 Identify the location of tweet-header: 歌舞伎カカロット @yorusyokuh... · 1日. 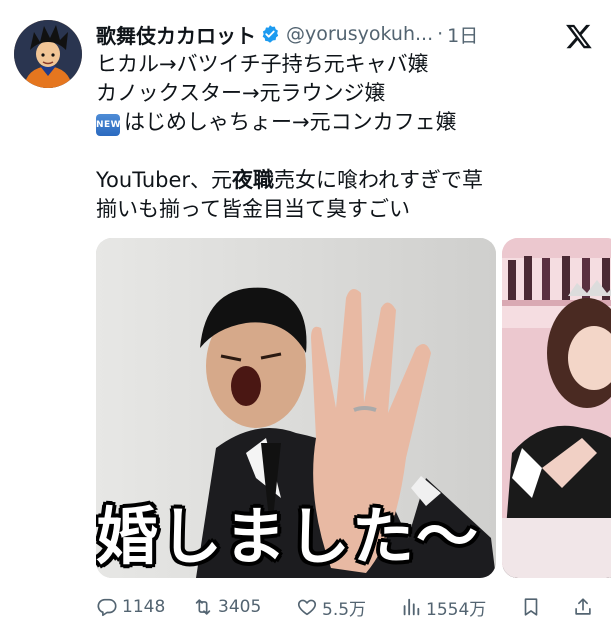
(287, 34).